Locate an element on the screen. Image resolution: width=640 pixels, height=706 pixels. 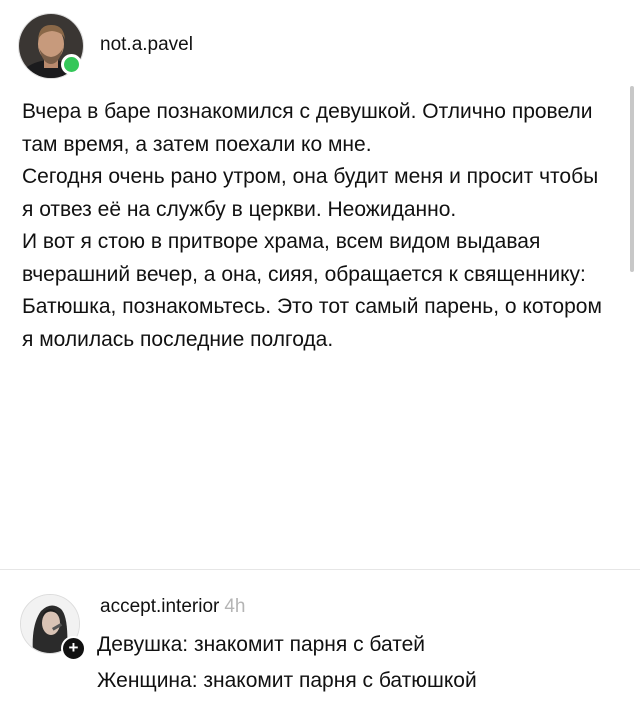
scrollbar is located at coordinates (632, 179).